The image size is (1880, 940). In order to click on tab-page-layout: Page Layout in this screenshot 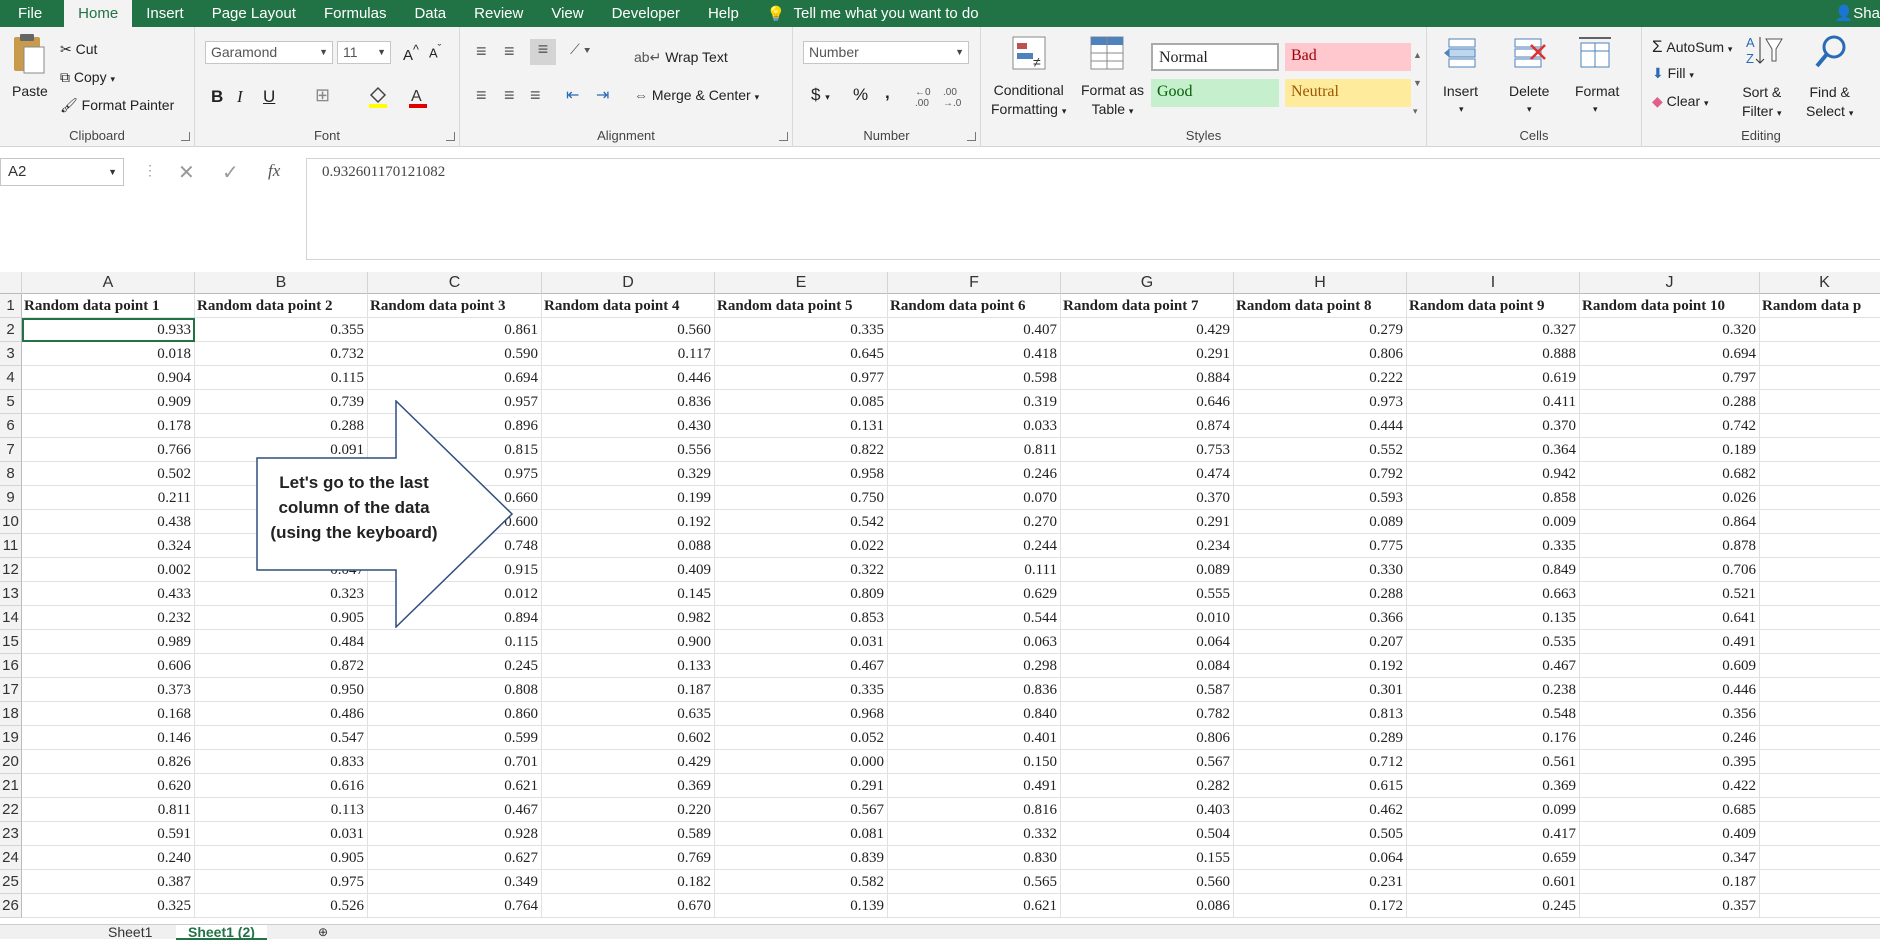, I will do `click(254, 13)`.